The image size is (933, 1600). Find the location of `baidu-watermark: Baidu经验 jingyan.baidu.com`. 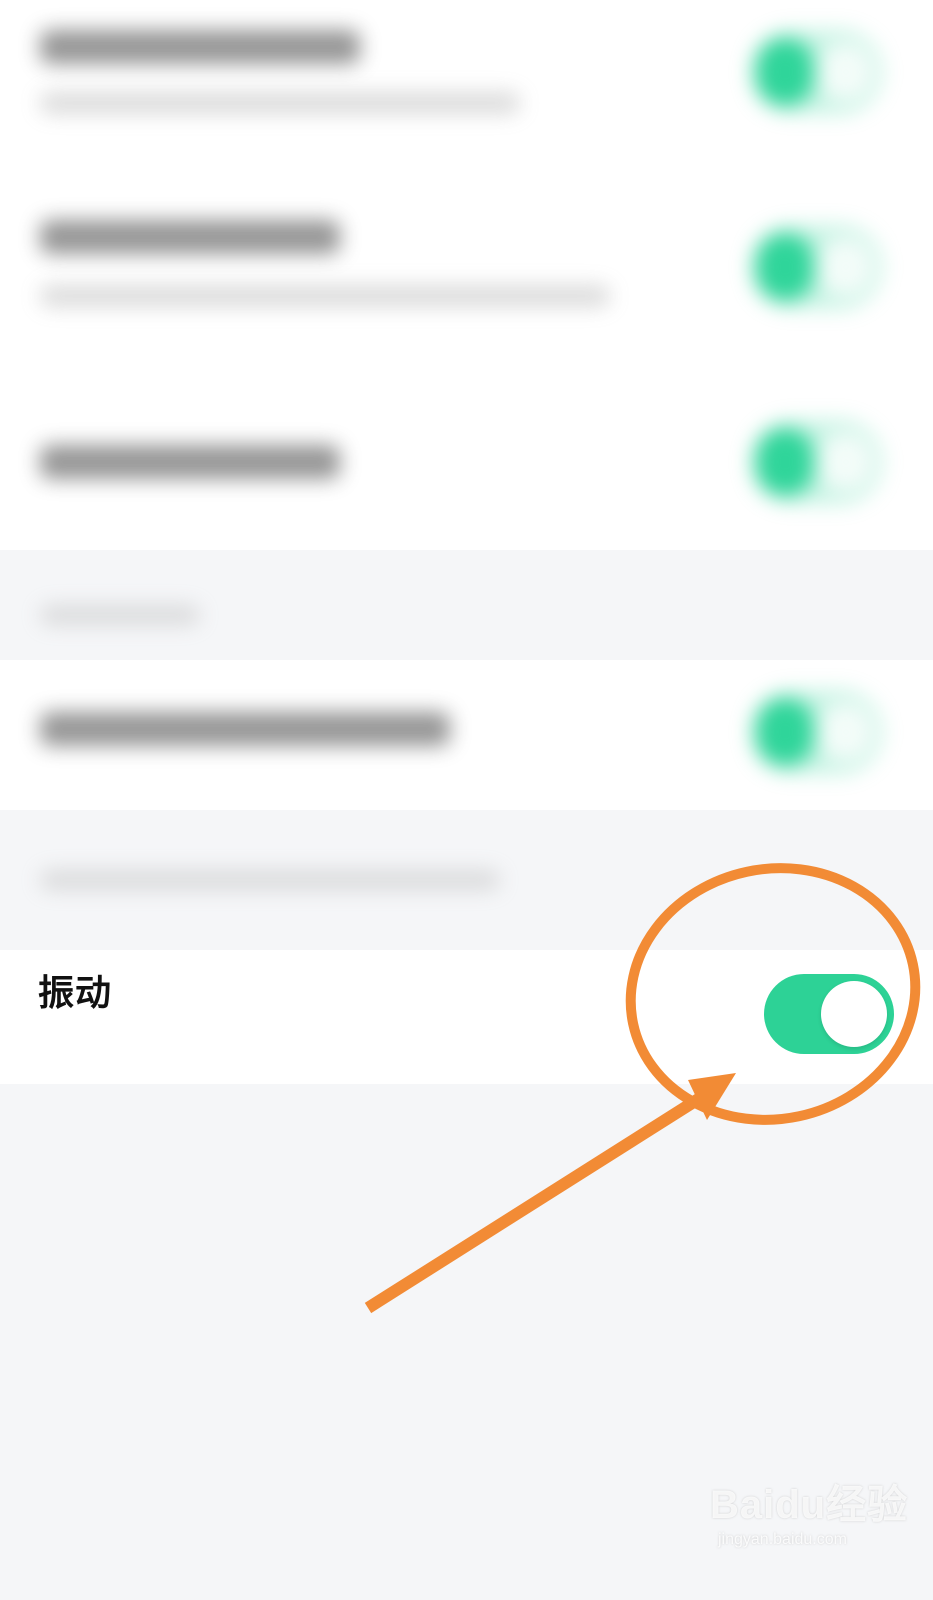

baidu-watermark: Baidu经验 jingyan.baidu.com is located at coordinates (809, 1517).